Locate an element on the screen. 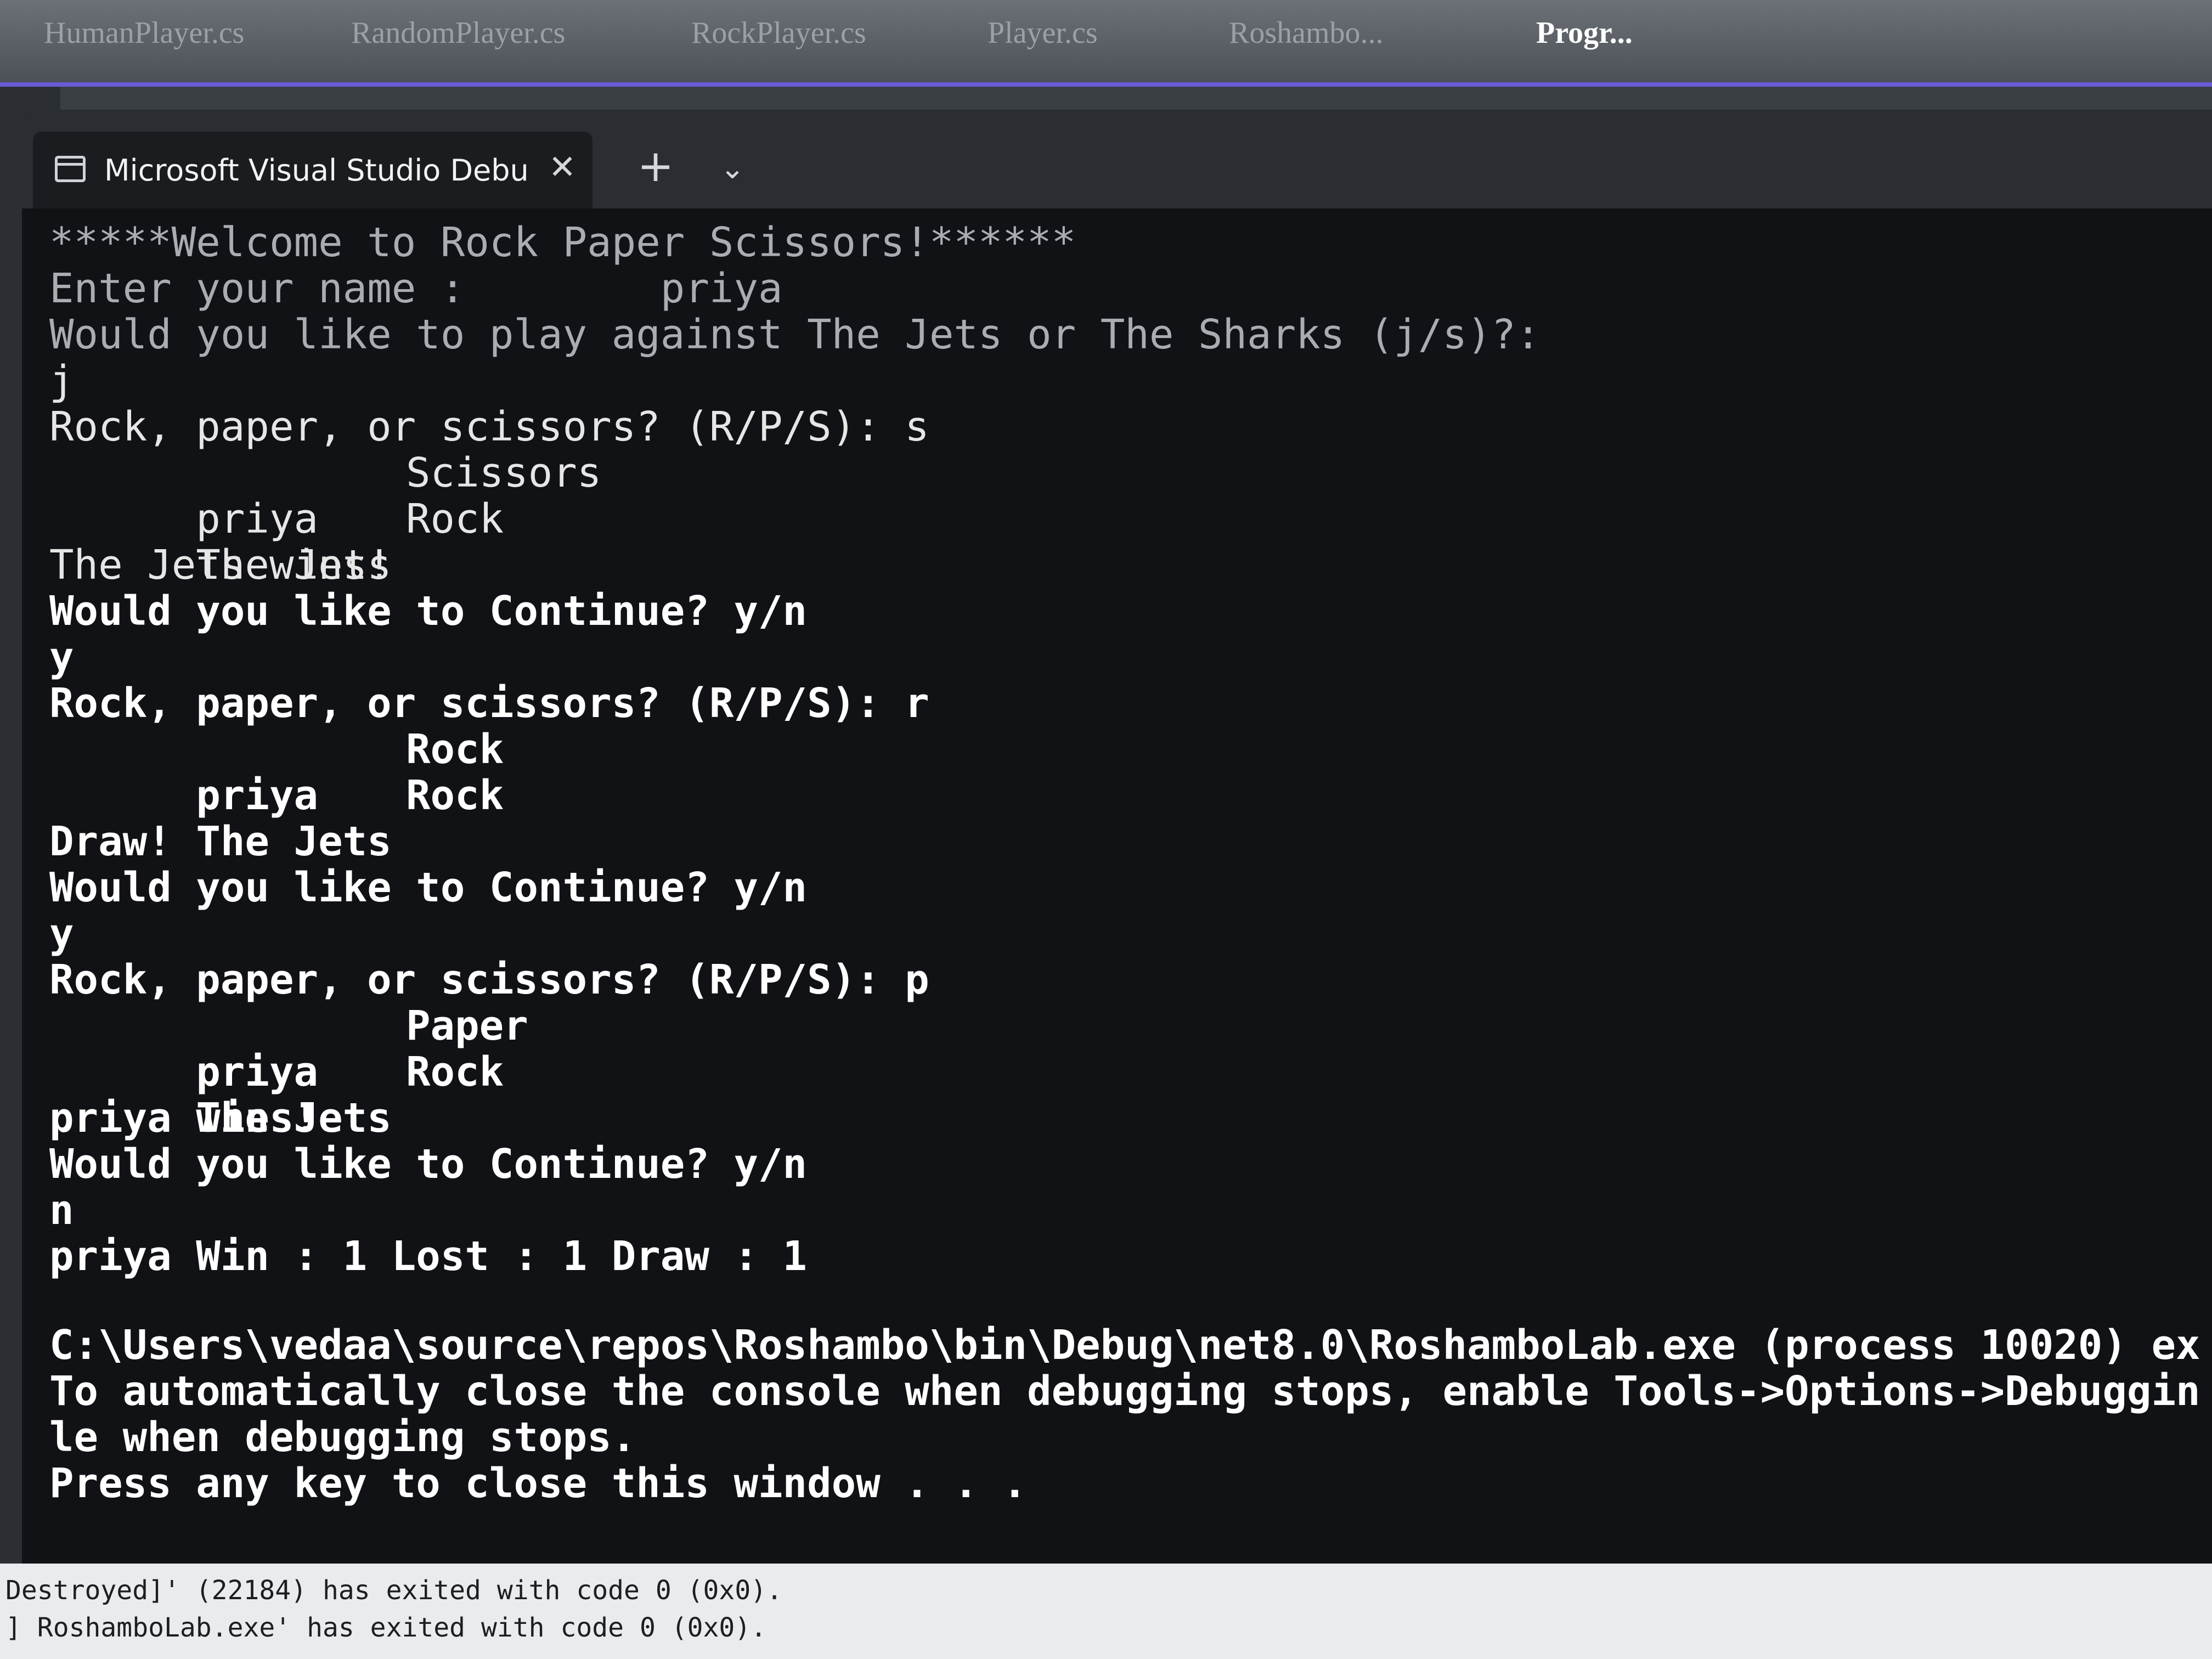 Image resolution: width=2212 pixels, height=1659 pixels. console-tab: Microsoft Visual Studio Debu ✕ is located at coordinates (313, 170).